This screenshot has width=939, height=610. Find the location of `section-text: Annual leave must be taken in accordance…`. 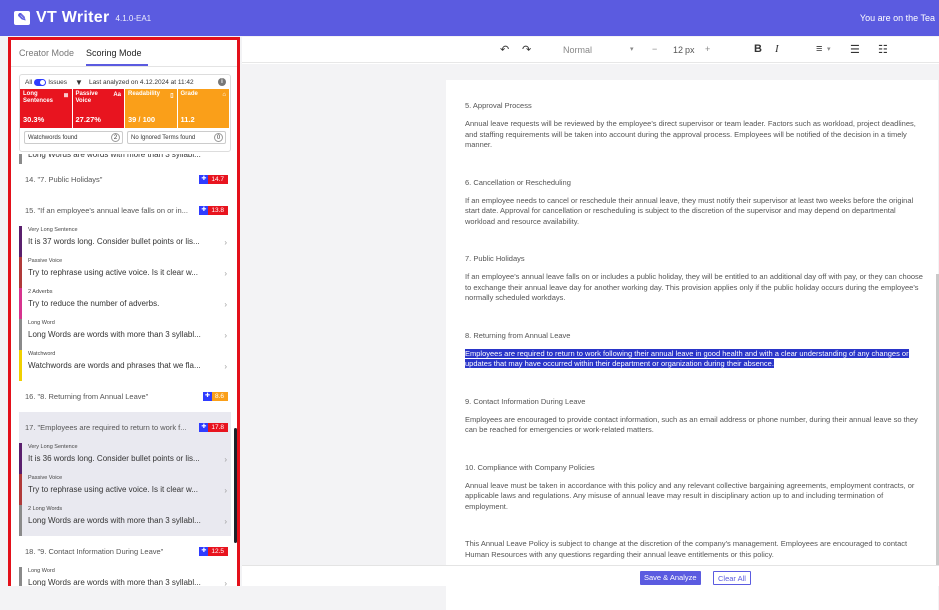

section-text: Annual leave must be taken in accordance… is located at coordinates (690, 495).